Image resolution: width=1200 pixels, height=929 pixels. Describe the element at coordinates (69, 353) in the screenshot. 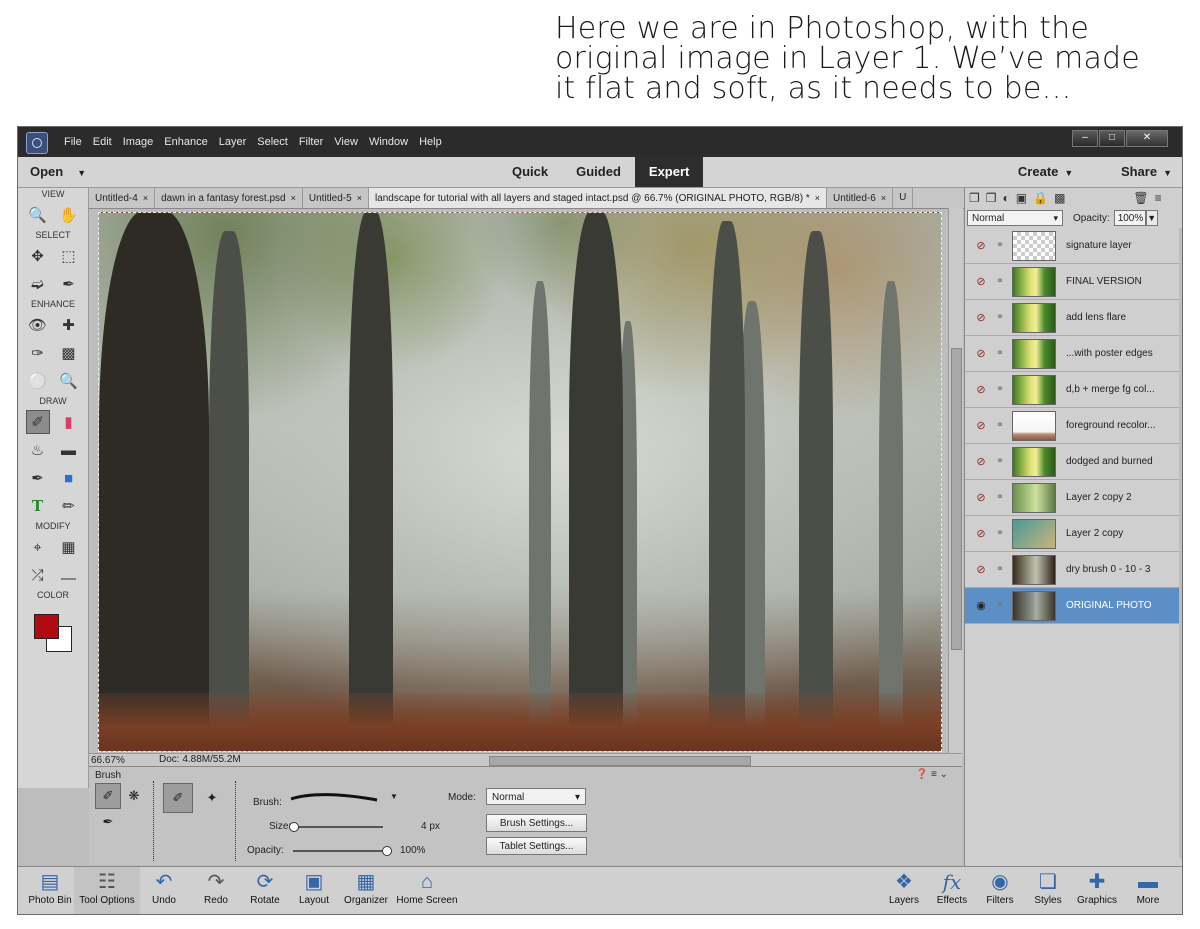

I see `clone-stamp-tool-icon: ▩` at that location.